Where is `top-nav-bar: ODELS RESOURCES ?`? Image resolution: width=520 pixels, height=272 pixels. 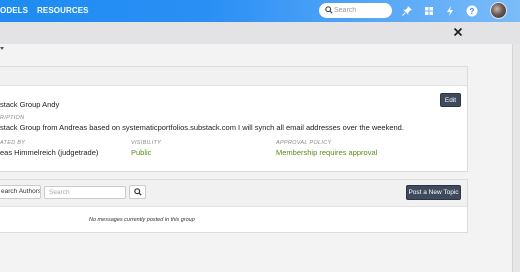
top-nav-bar: ODELS RESOURCES ? is located at coordinates (260, 11).